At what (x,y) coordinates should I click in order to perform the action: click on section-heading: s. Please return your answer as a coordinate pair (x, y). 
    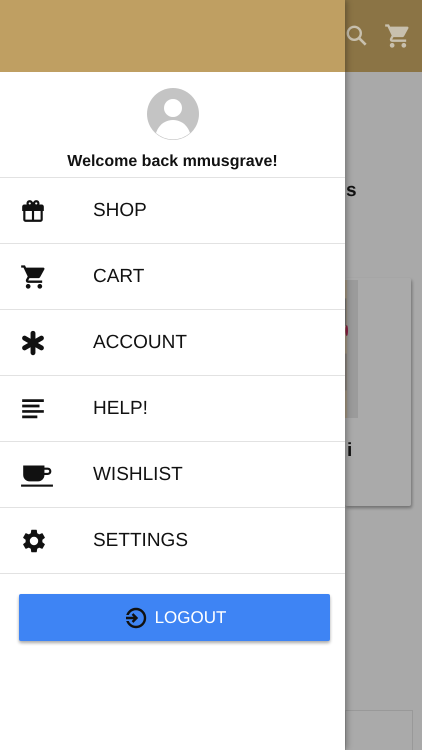
    Looking at the image, I should click on (351, 191).